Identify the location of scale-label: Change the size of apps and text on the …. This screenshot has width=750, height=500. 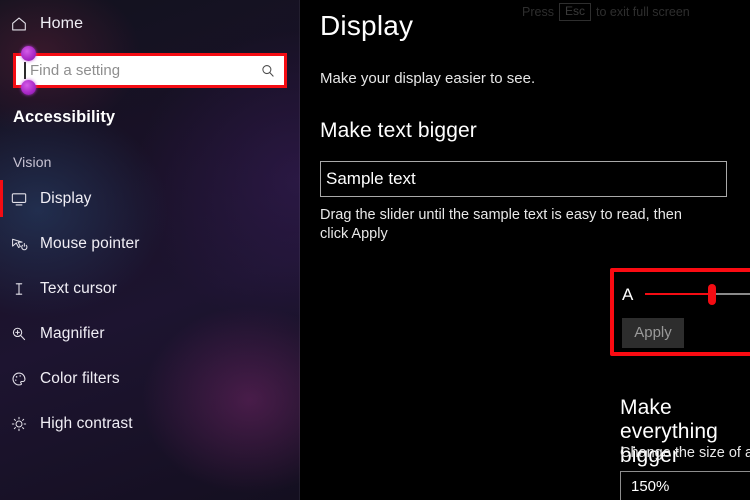
(685, 453).